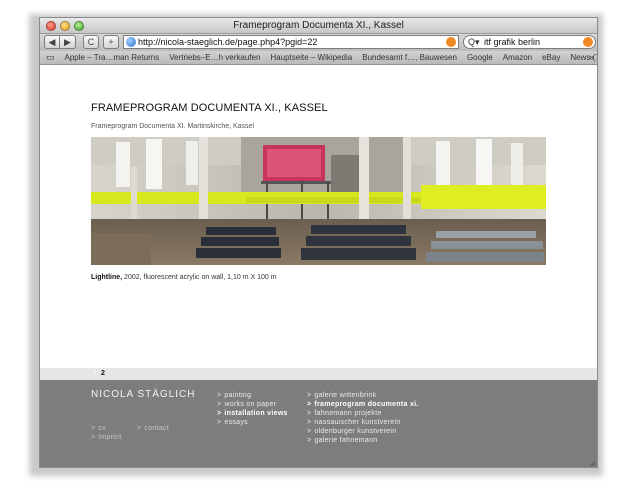  I want to click on bookmark-item: Google, so click(480, 57).